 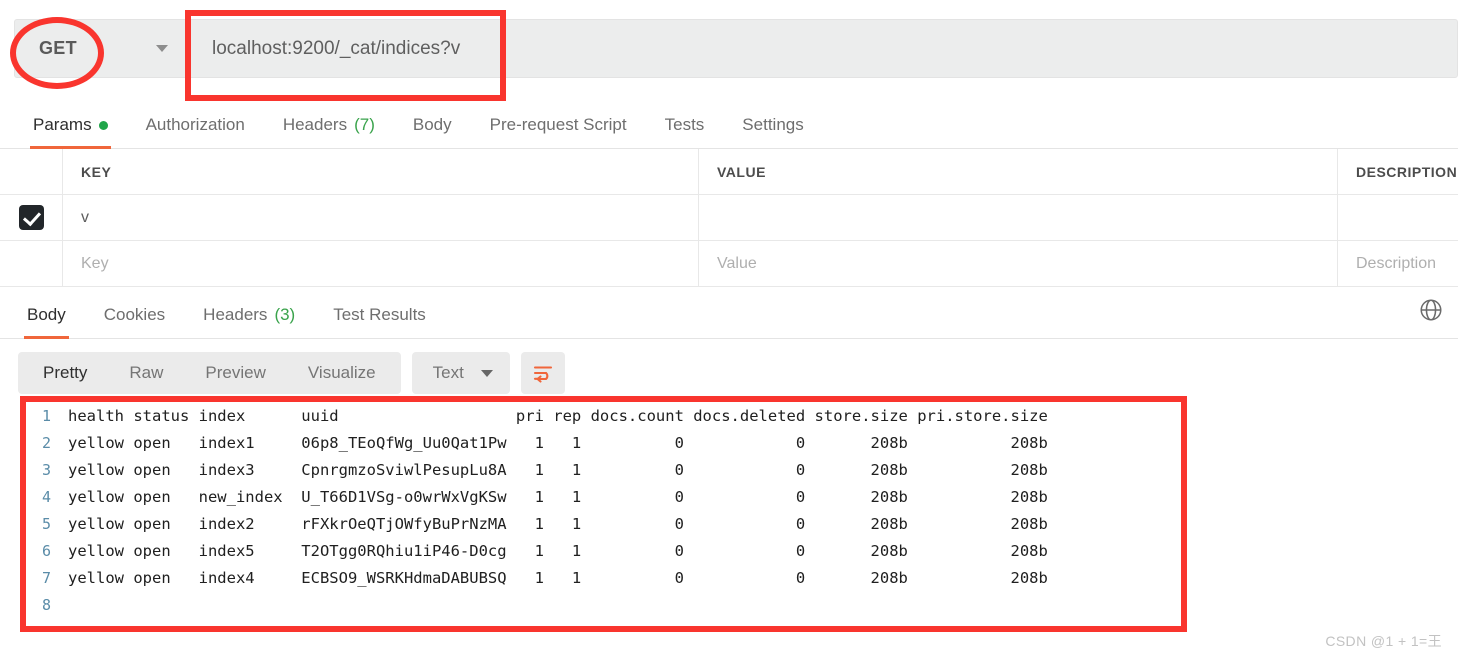 I want to click on line-number: 7, so click(x=46, y=577).